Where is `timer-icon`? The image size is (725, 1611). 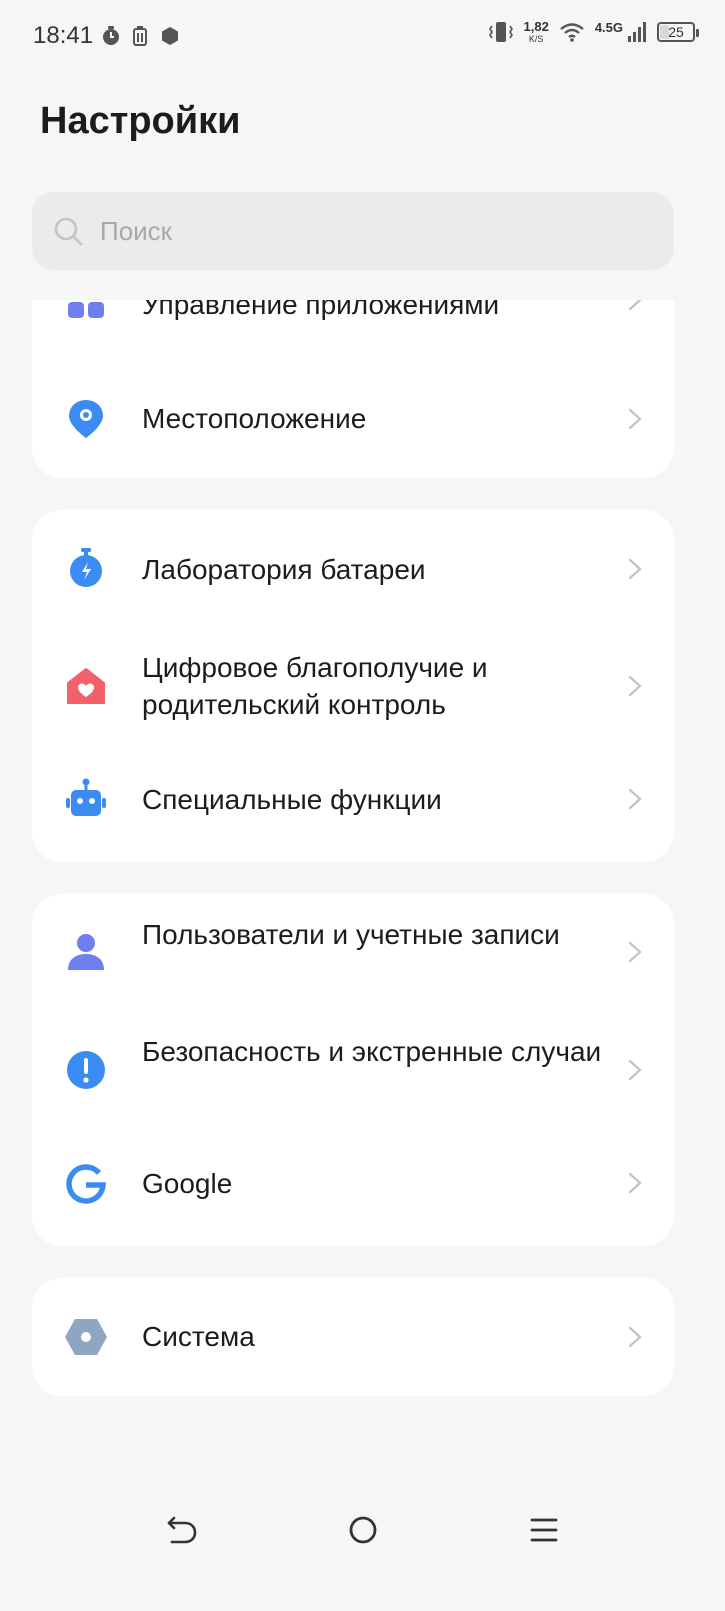 timer-icon is located at coordinates (111, 35).